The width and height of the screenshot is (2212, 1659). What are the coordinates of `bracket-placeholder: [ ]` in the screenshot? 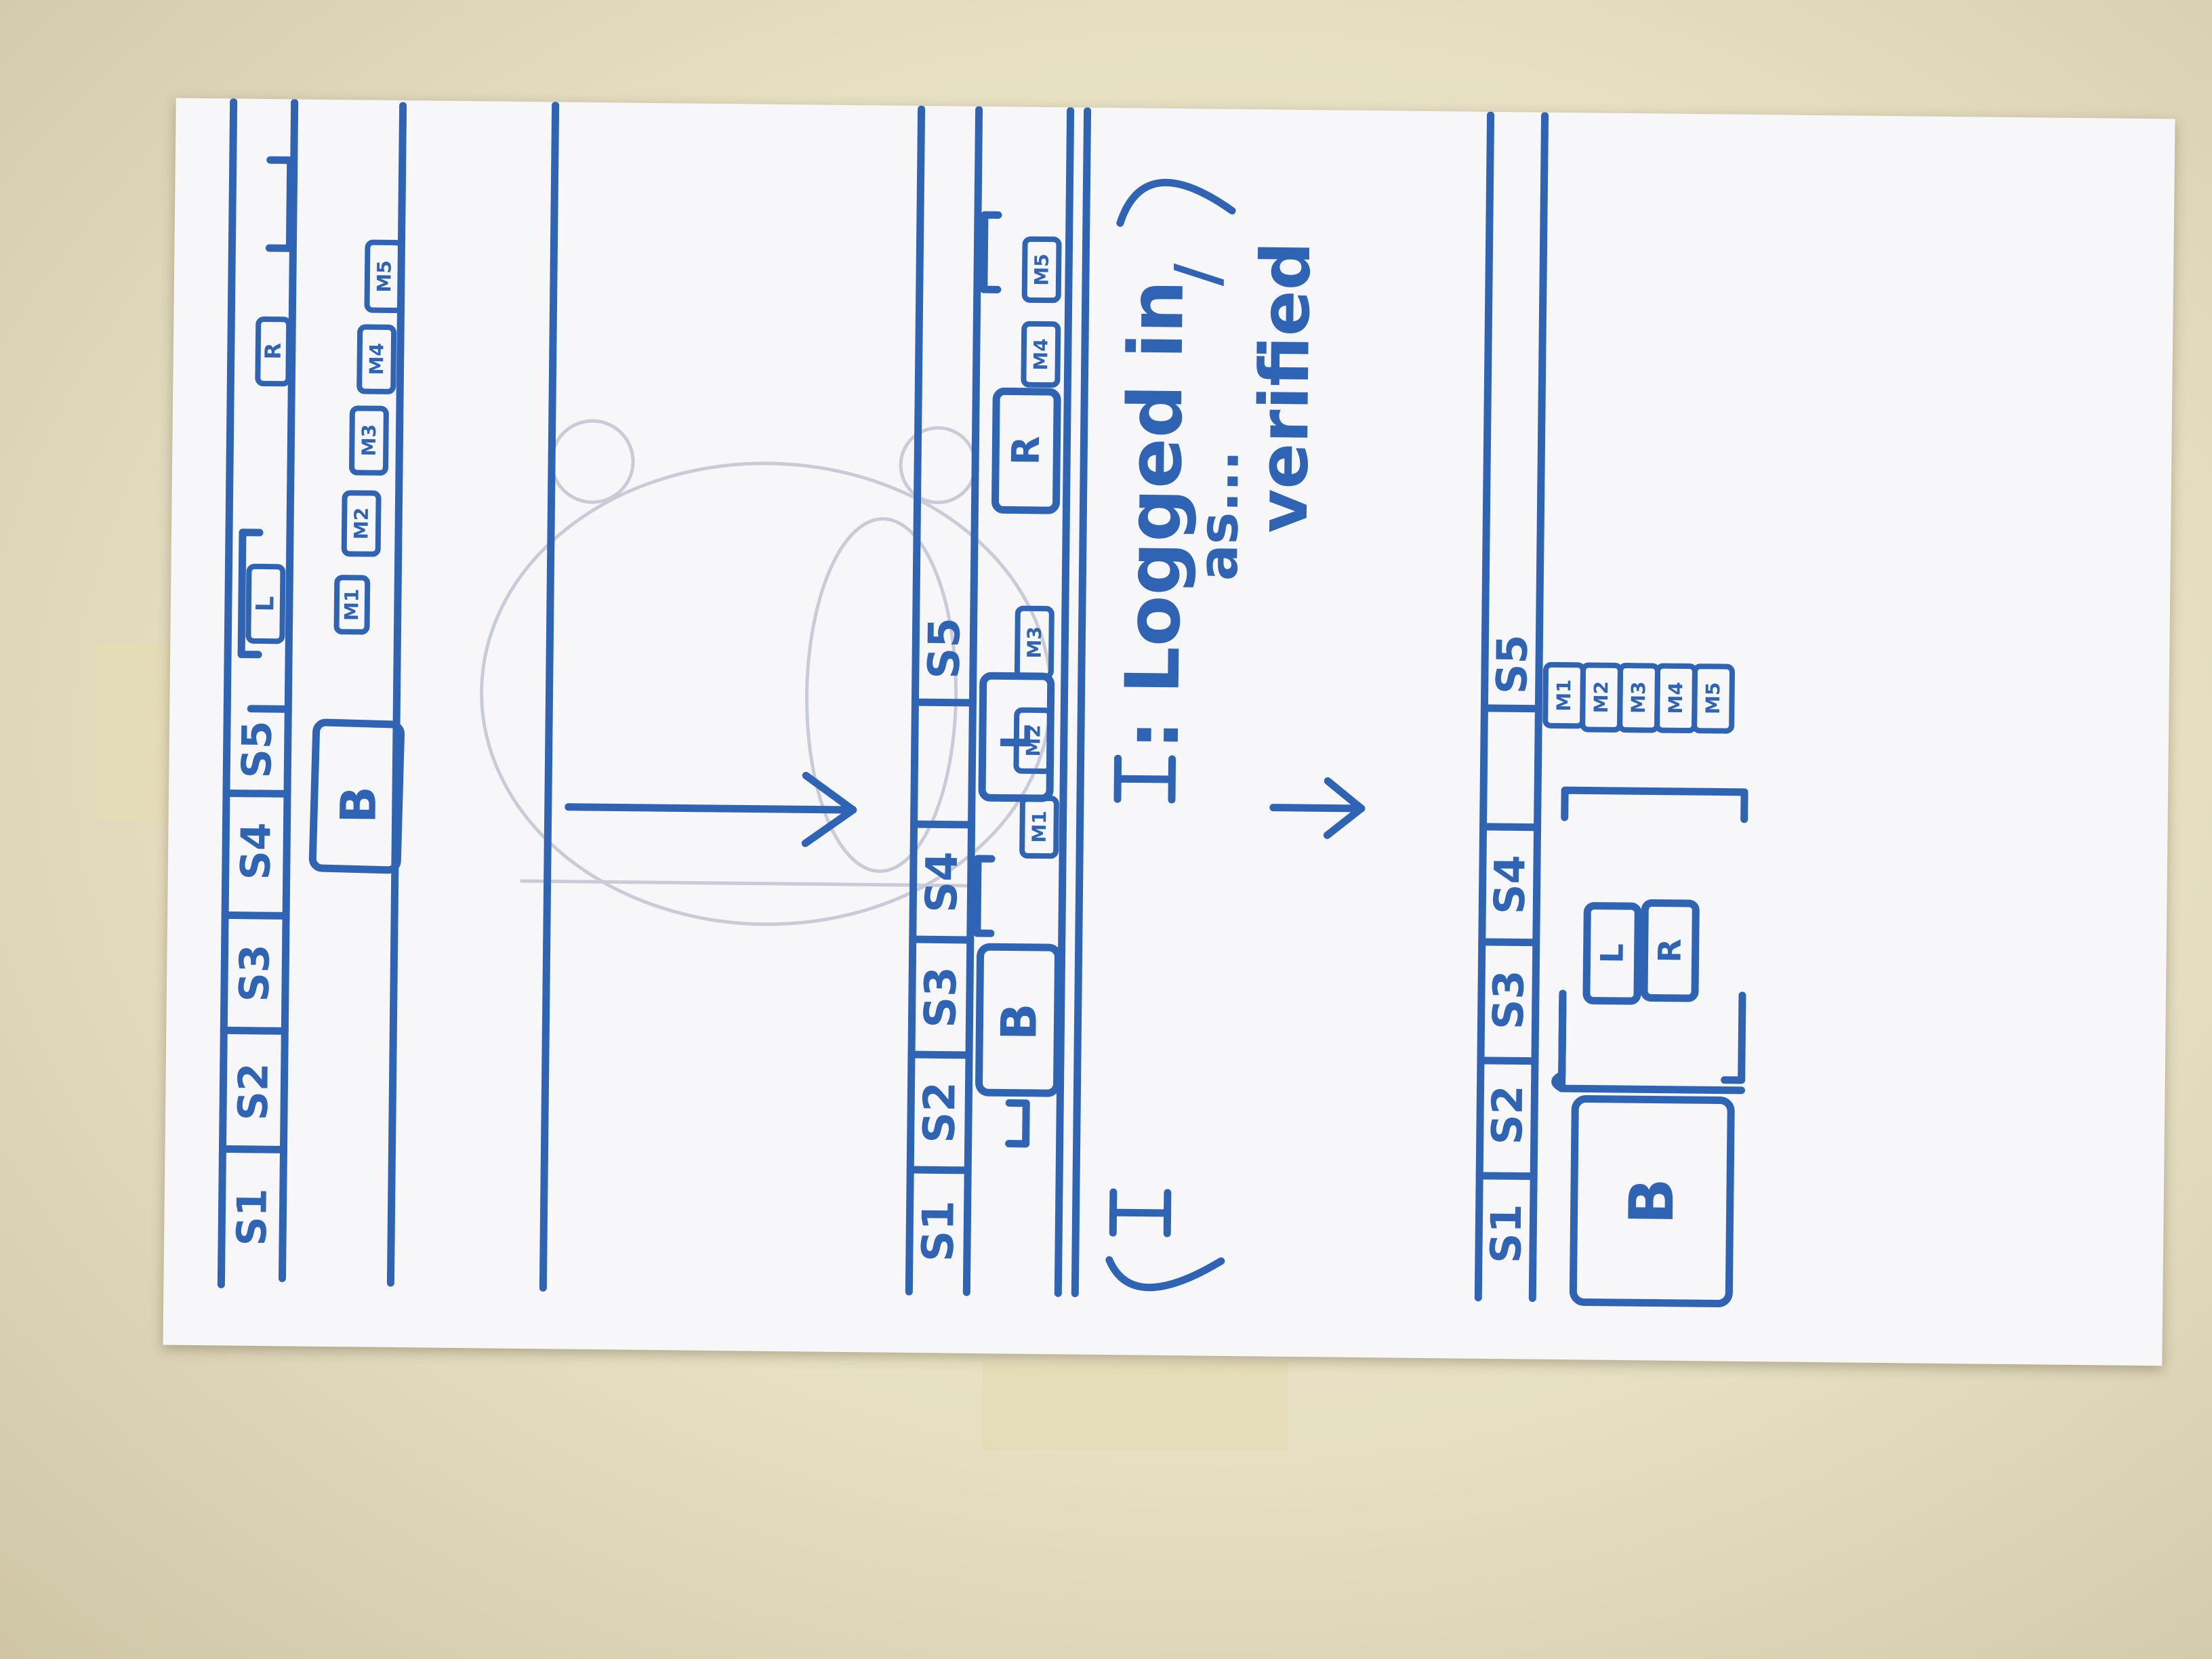 It's located at (1142, 996).